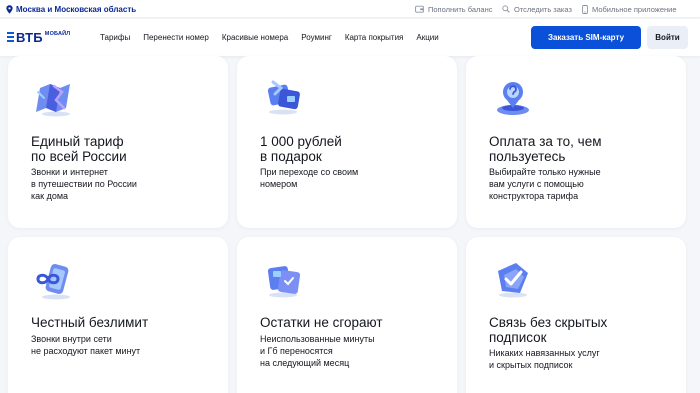 The image size is (700, 393). I want to click on region-selector: Москва и Московская область, so click(71, 9).